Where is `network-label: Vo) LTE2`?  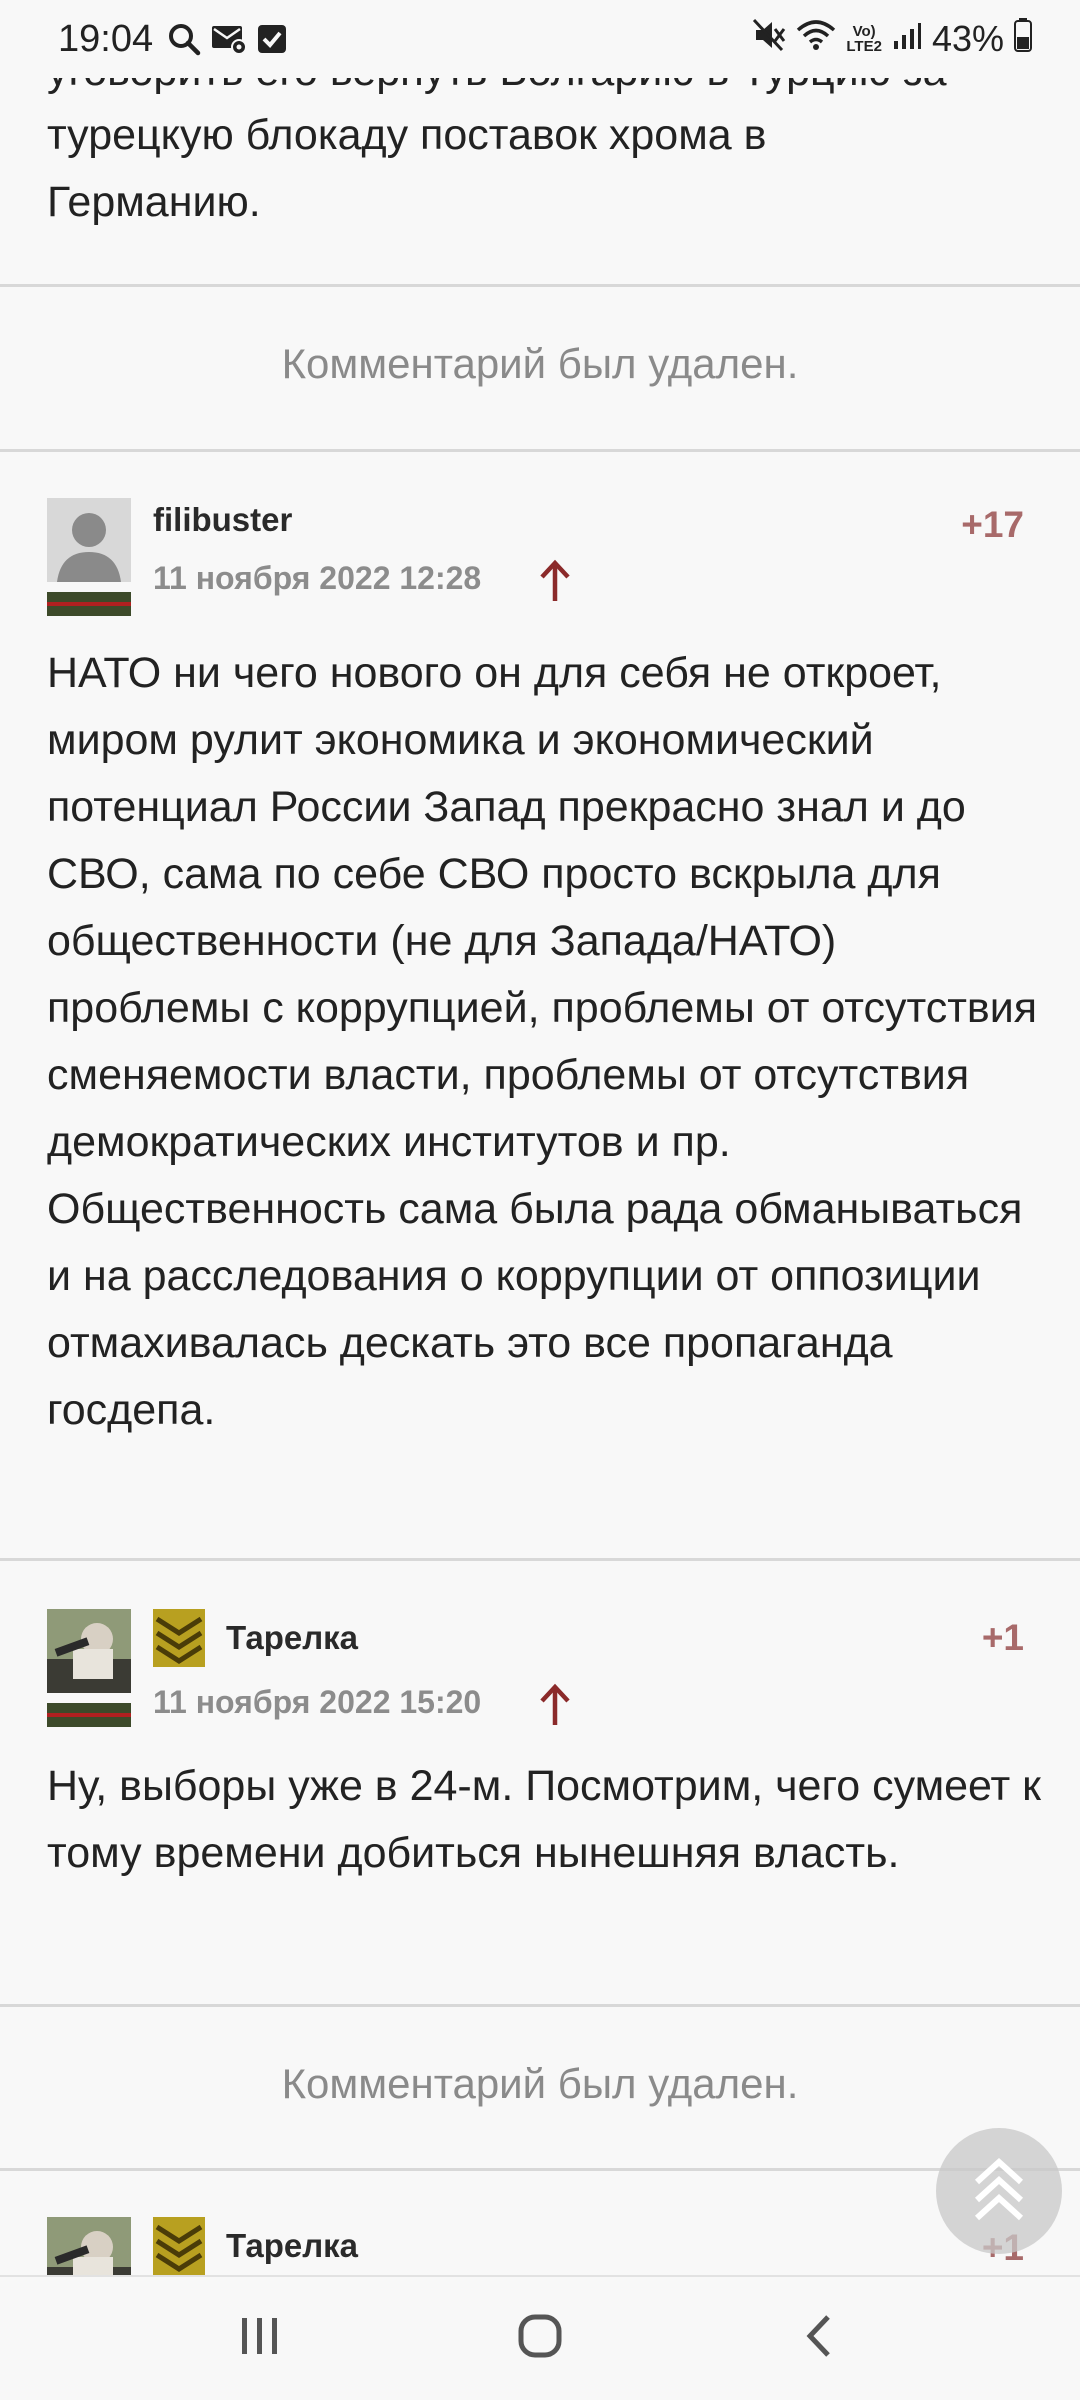 network-label: Vo) LTE2 is located at coordinates (864, 39).